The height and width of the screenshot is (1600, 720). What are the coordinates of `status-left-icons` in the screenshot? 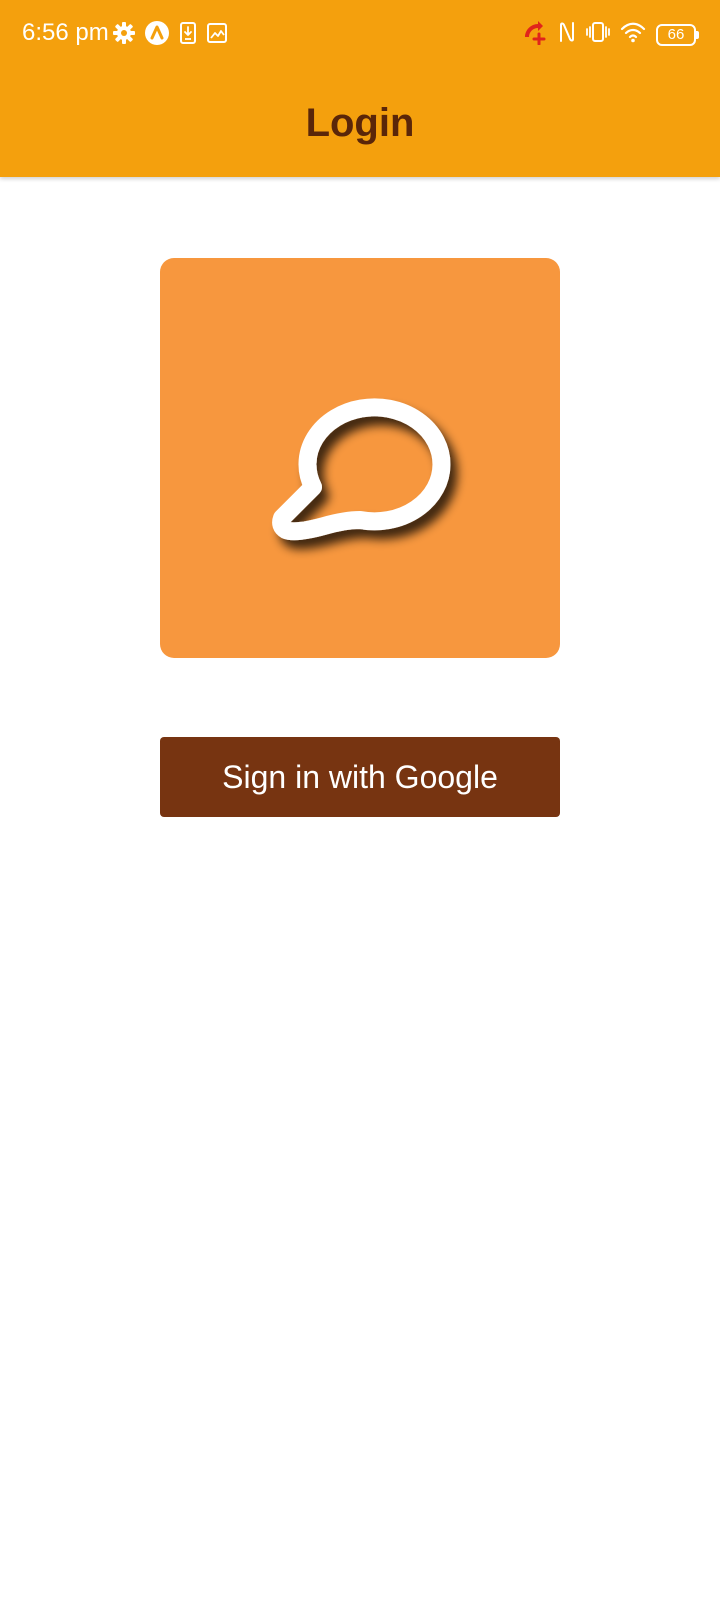 It's located at (170, 35).